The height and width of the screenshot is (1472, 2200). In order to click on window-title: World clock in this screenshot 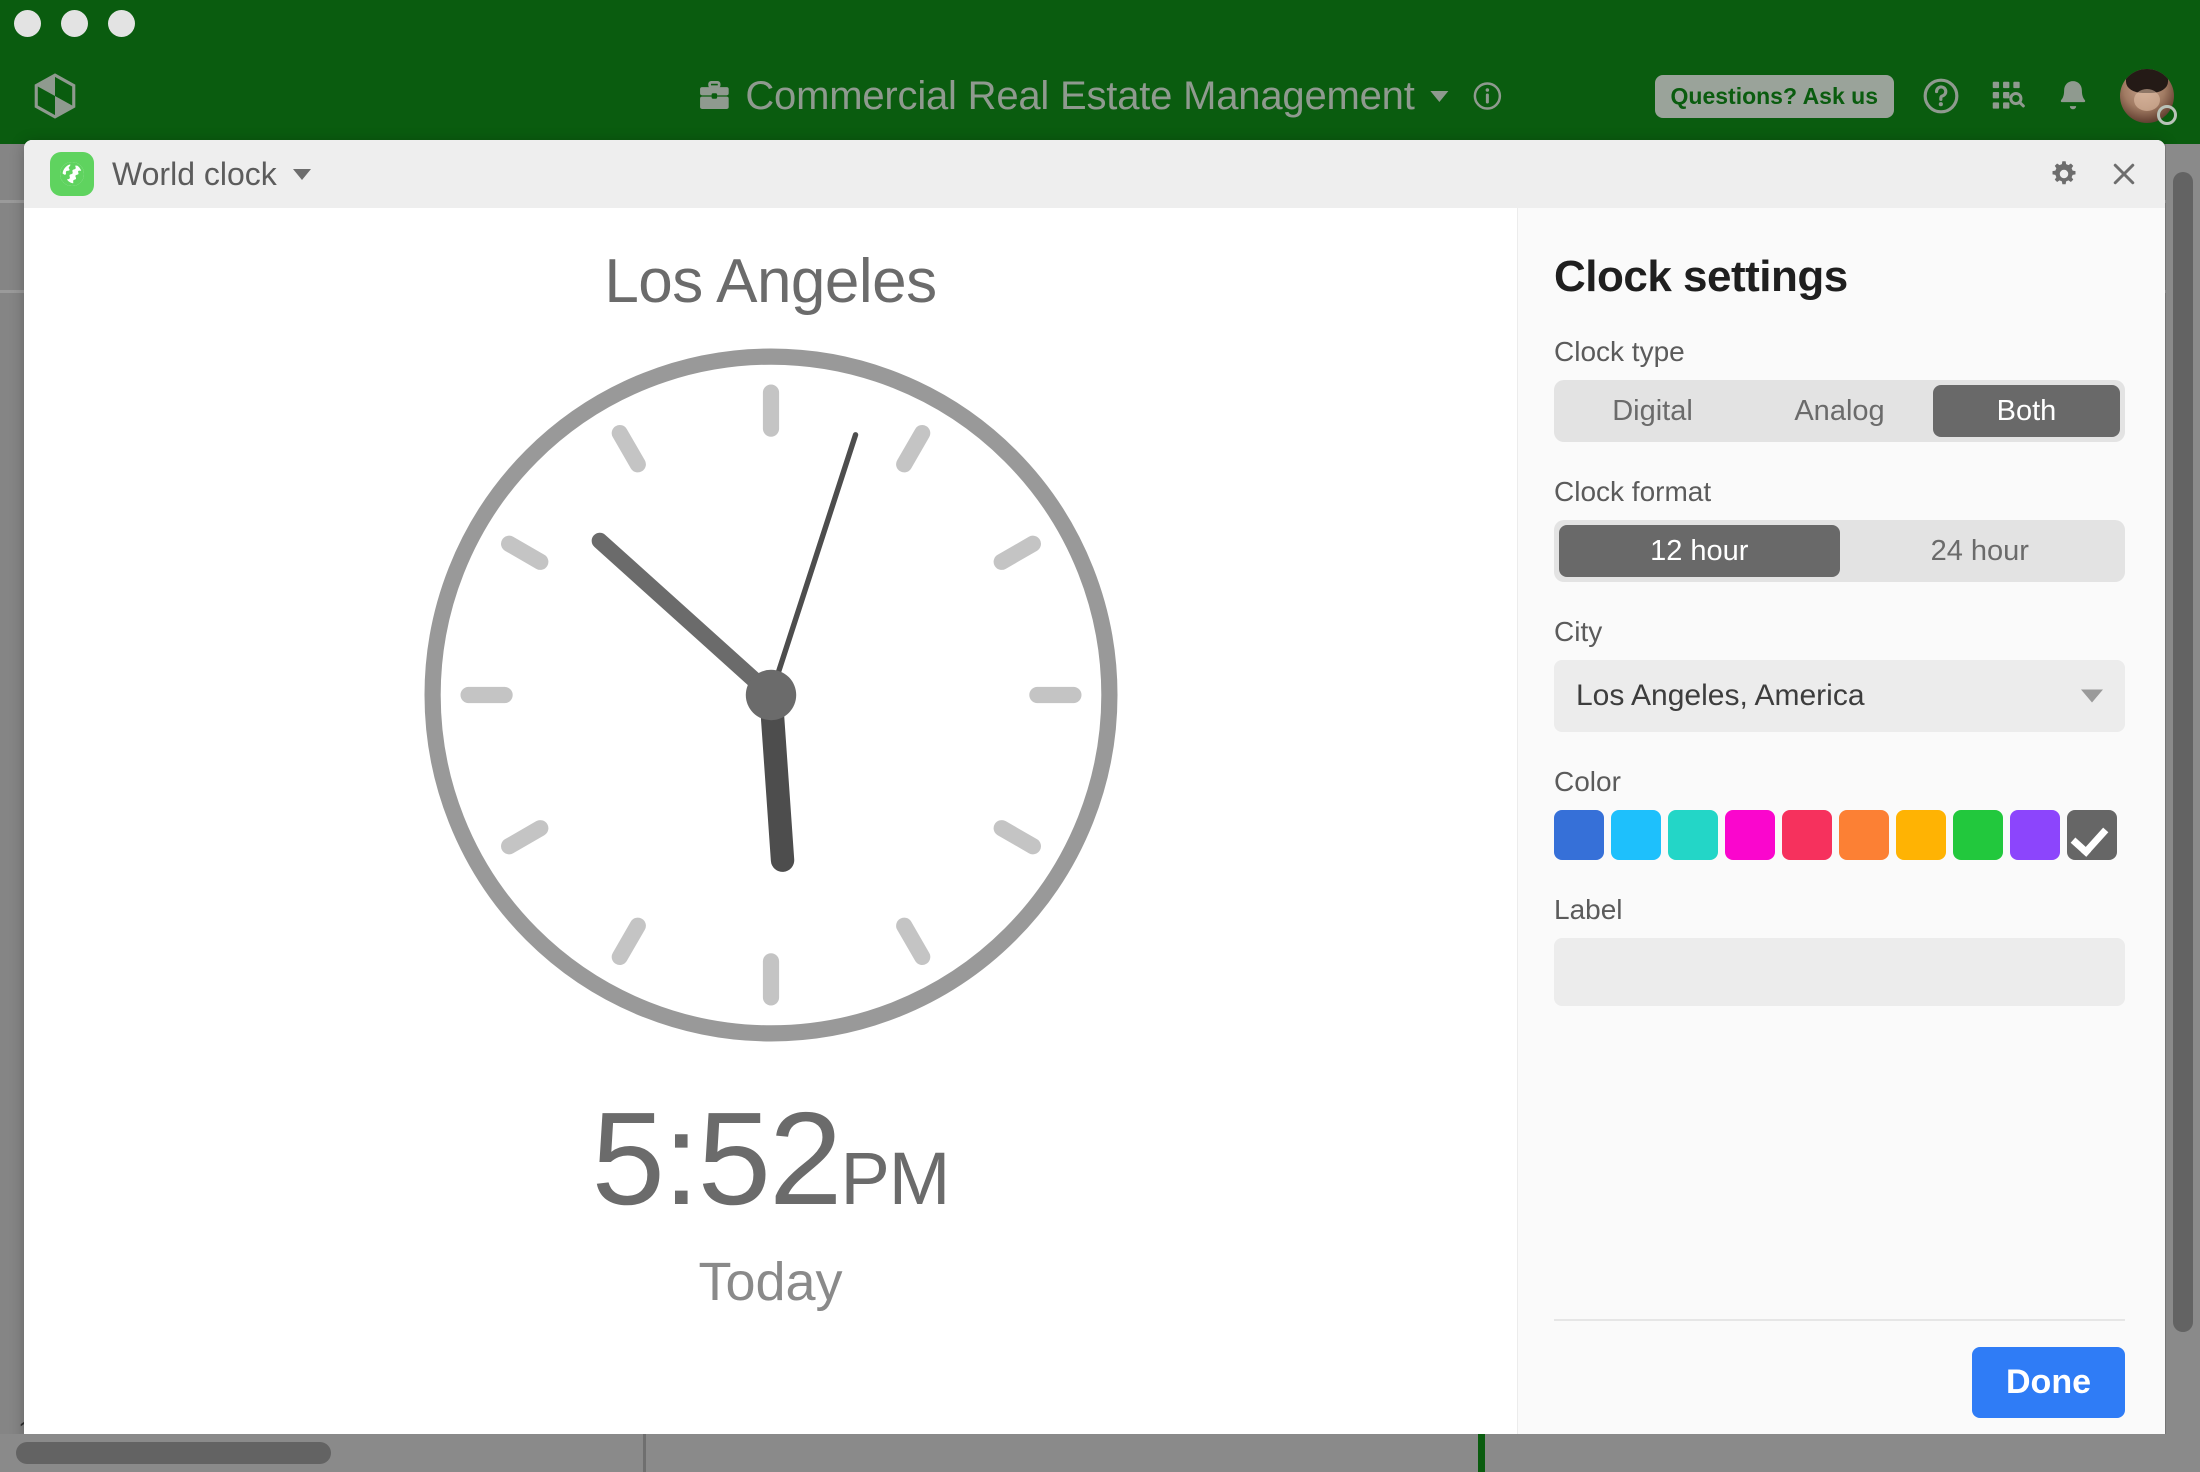, I will do `click(194, 173)`.